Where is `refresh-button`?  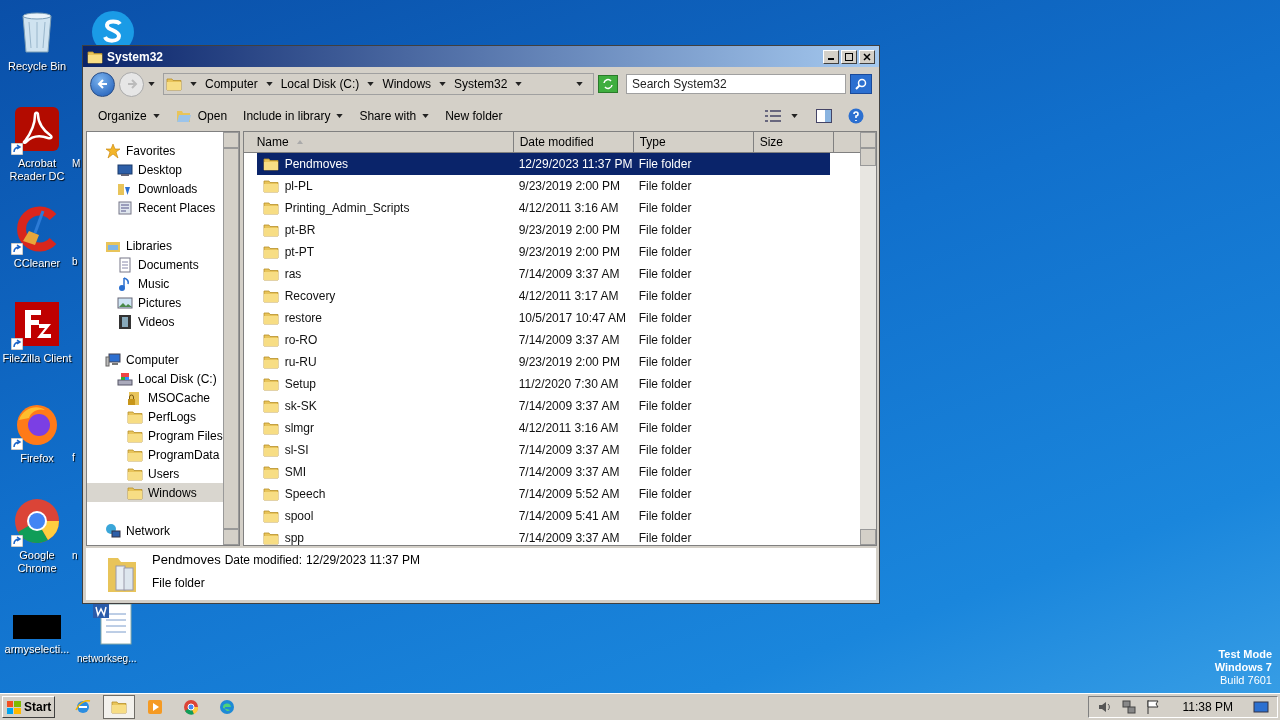
refresh-button is located at coordinates (608, 84).